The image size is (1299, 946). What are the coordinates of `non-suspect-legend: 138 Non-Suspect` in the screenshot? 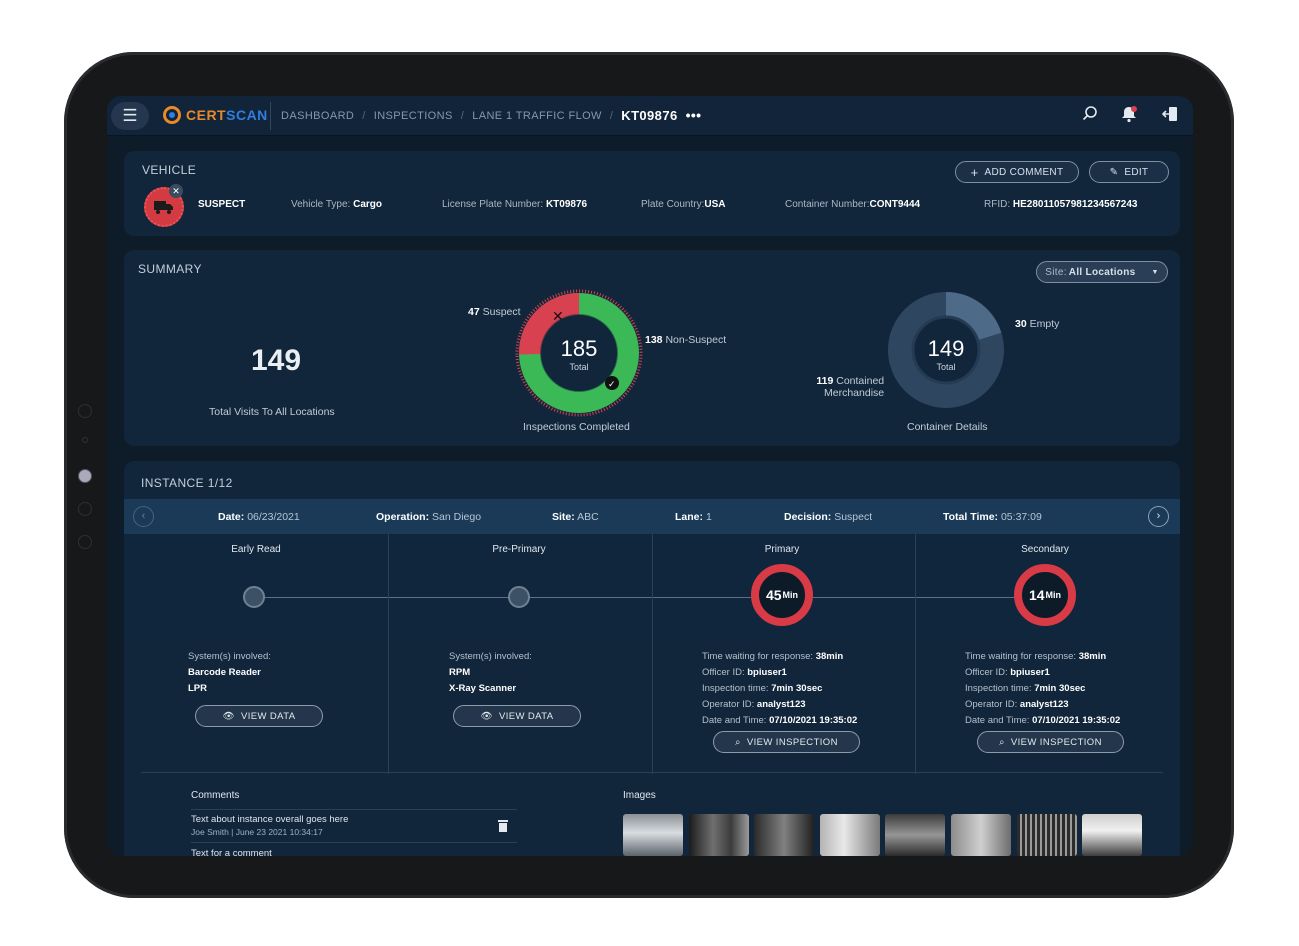 It's located at (686, 340).